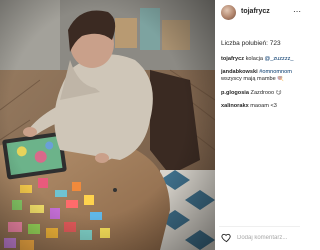  Describe the element at coordinates (235, 106) in the screenshot. I see `comment-user-link: xalinorakx` at that location.